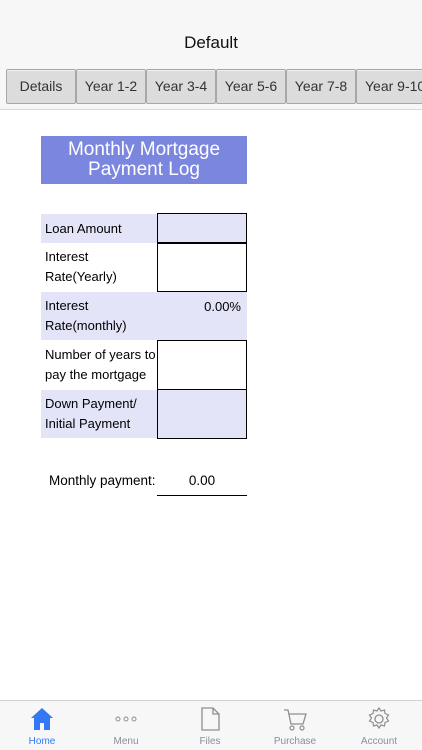 This screenshot has height=750, width=422. Describe the element at coordinates (202, 495) in the screenshot. I see `monthly-payment-underline` at that location.